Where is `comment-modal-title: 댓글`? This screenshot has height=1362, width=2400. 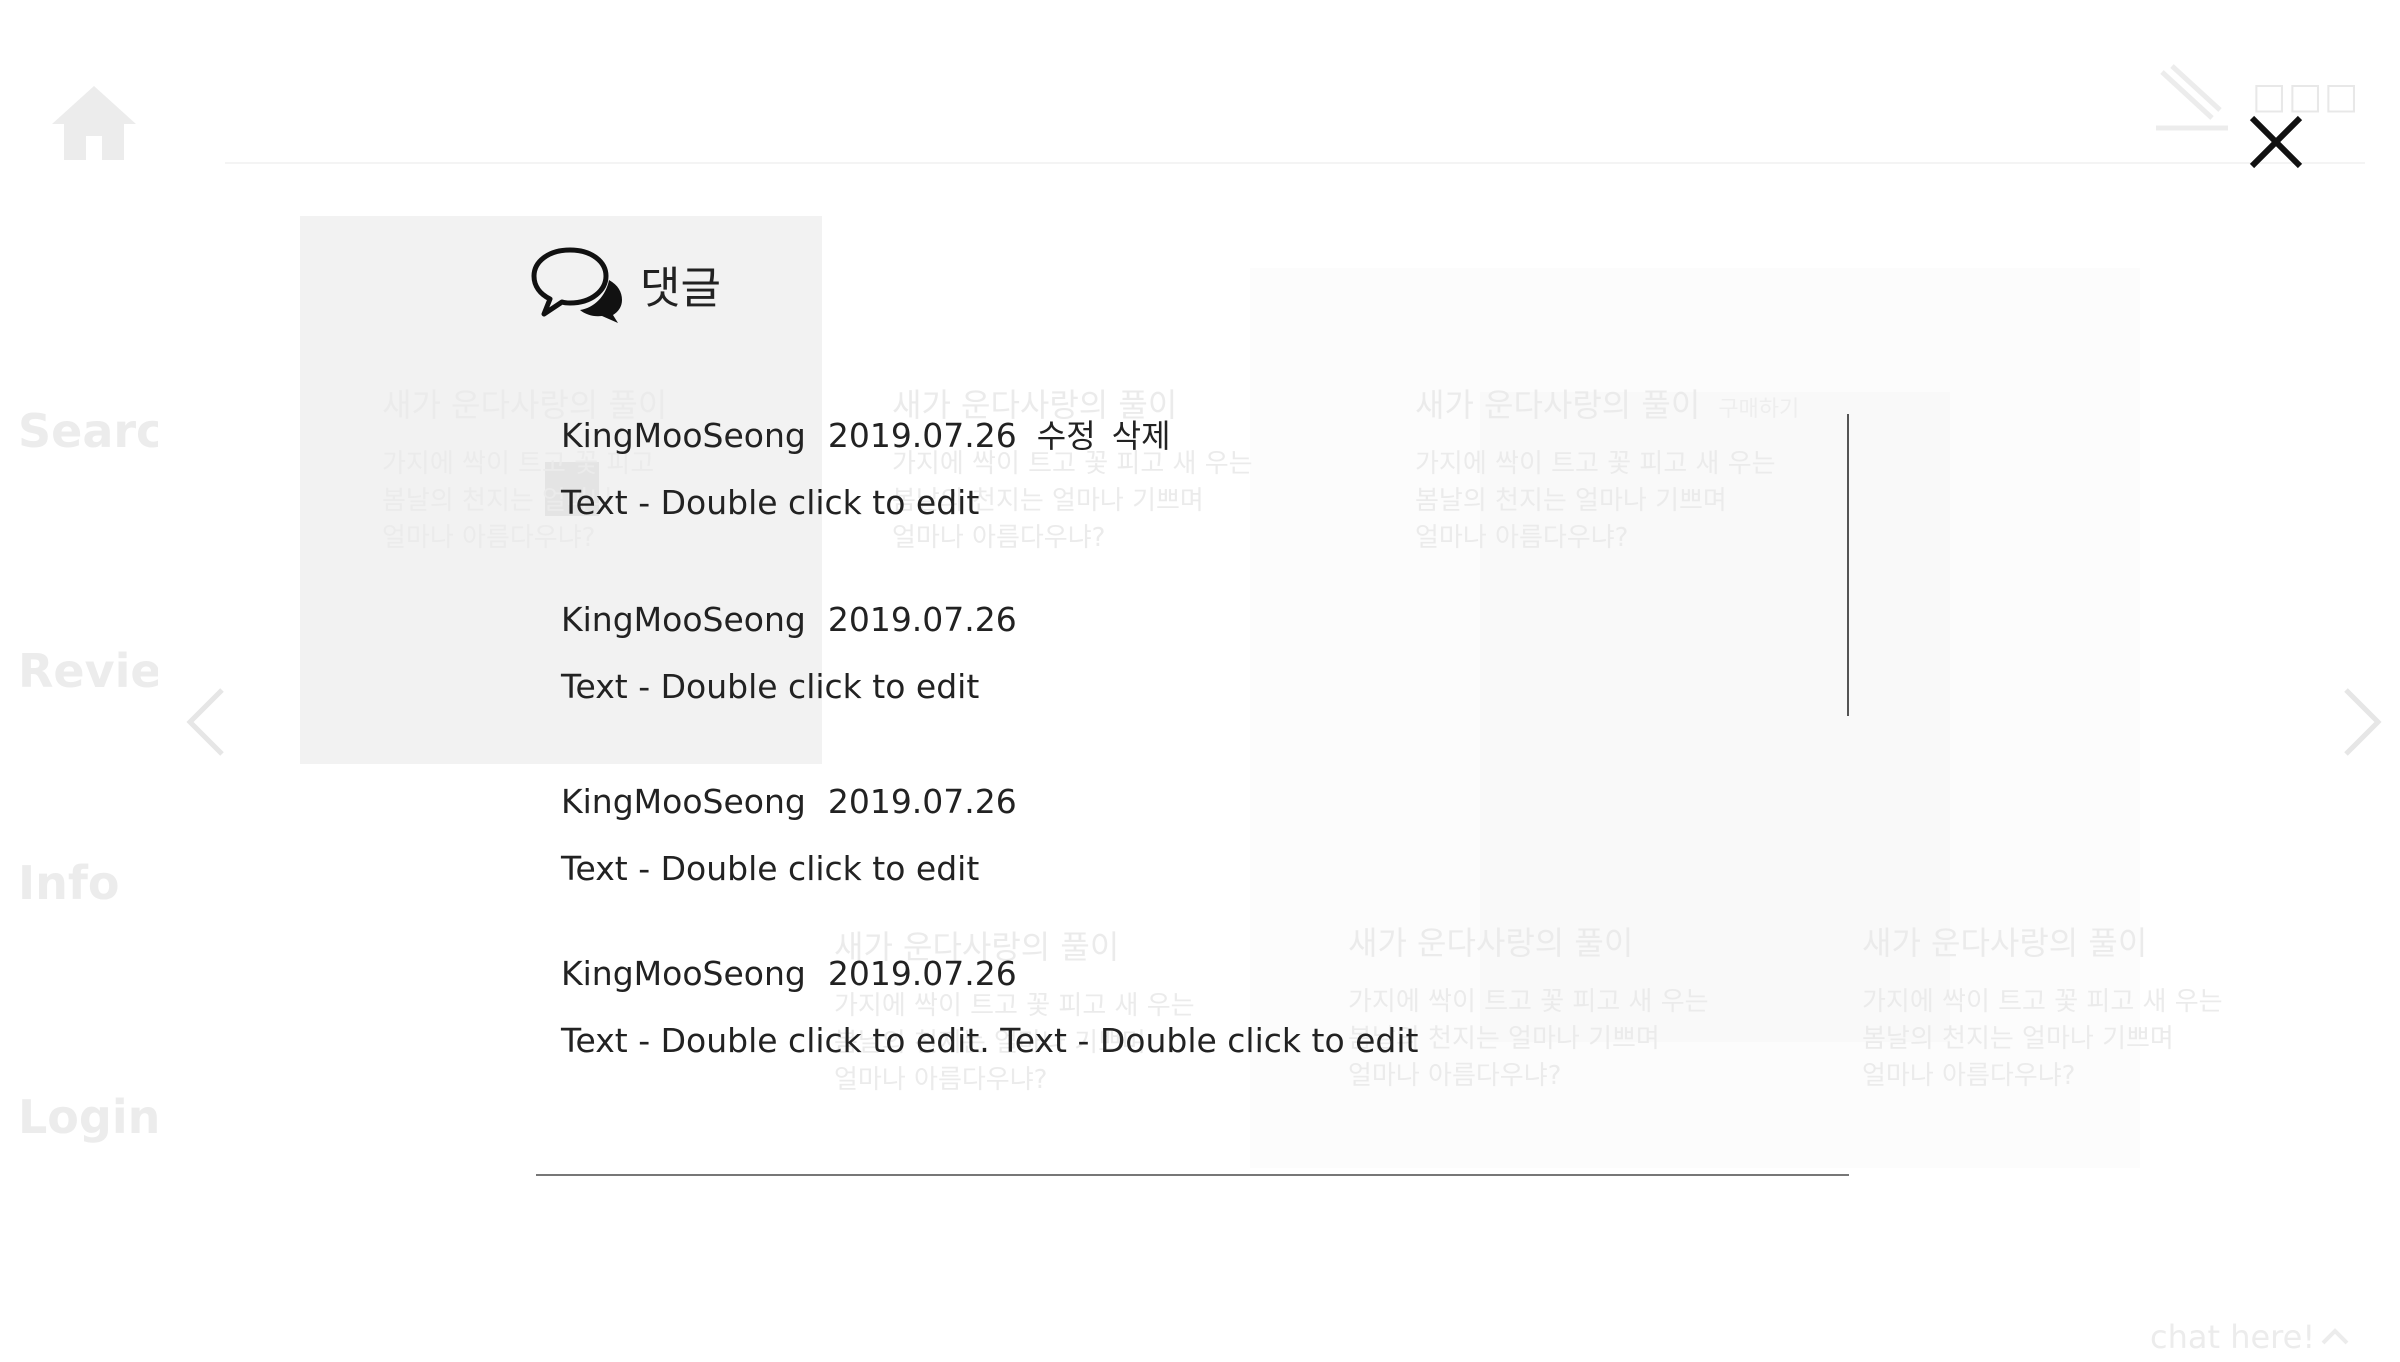
comment-modal-title: 댓글 is located at coordinates (680, 288).